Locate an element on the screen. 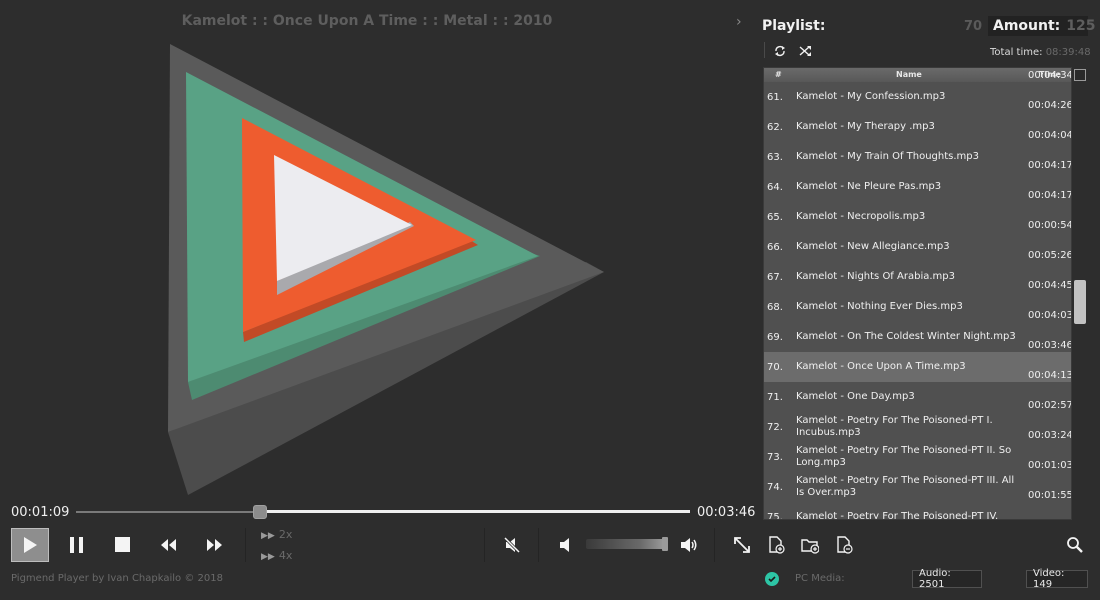 The width and height of the screenshot is (1100, 600). remove-icon is located at coordinates (845, 545).